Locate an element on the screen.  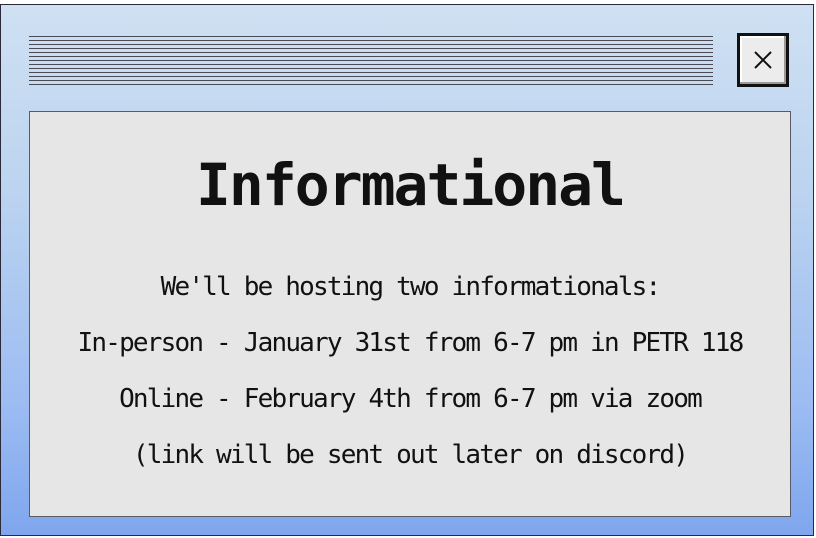
close-icon is located at coordinates (763, 60).